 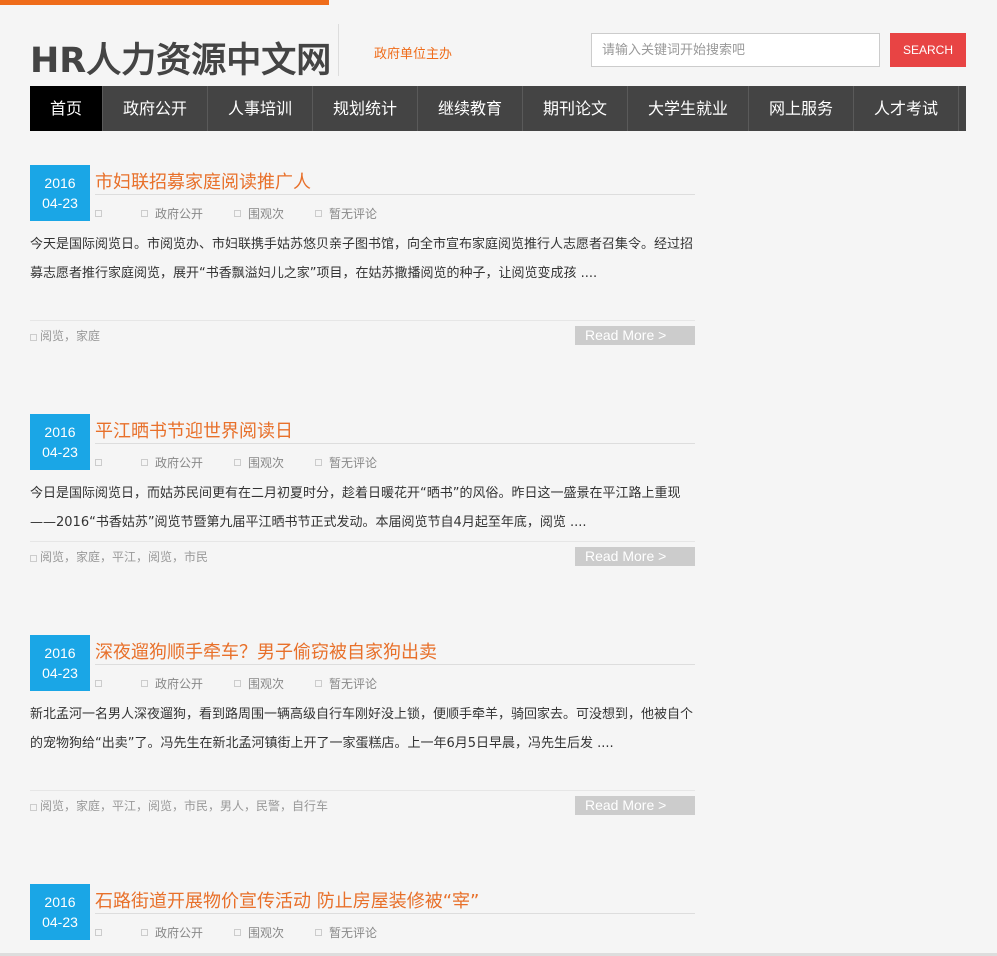 What do you see at coordinates (498, 52) in the screenshot?
I see `site-header: HR人力资源中文网 政府单位主办 SEARCH` at bounding box center [498, 52].